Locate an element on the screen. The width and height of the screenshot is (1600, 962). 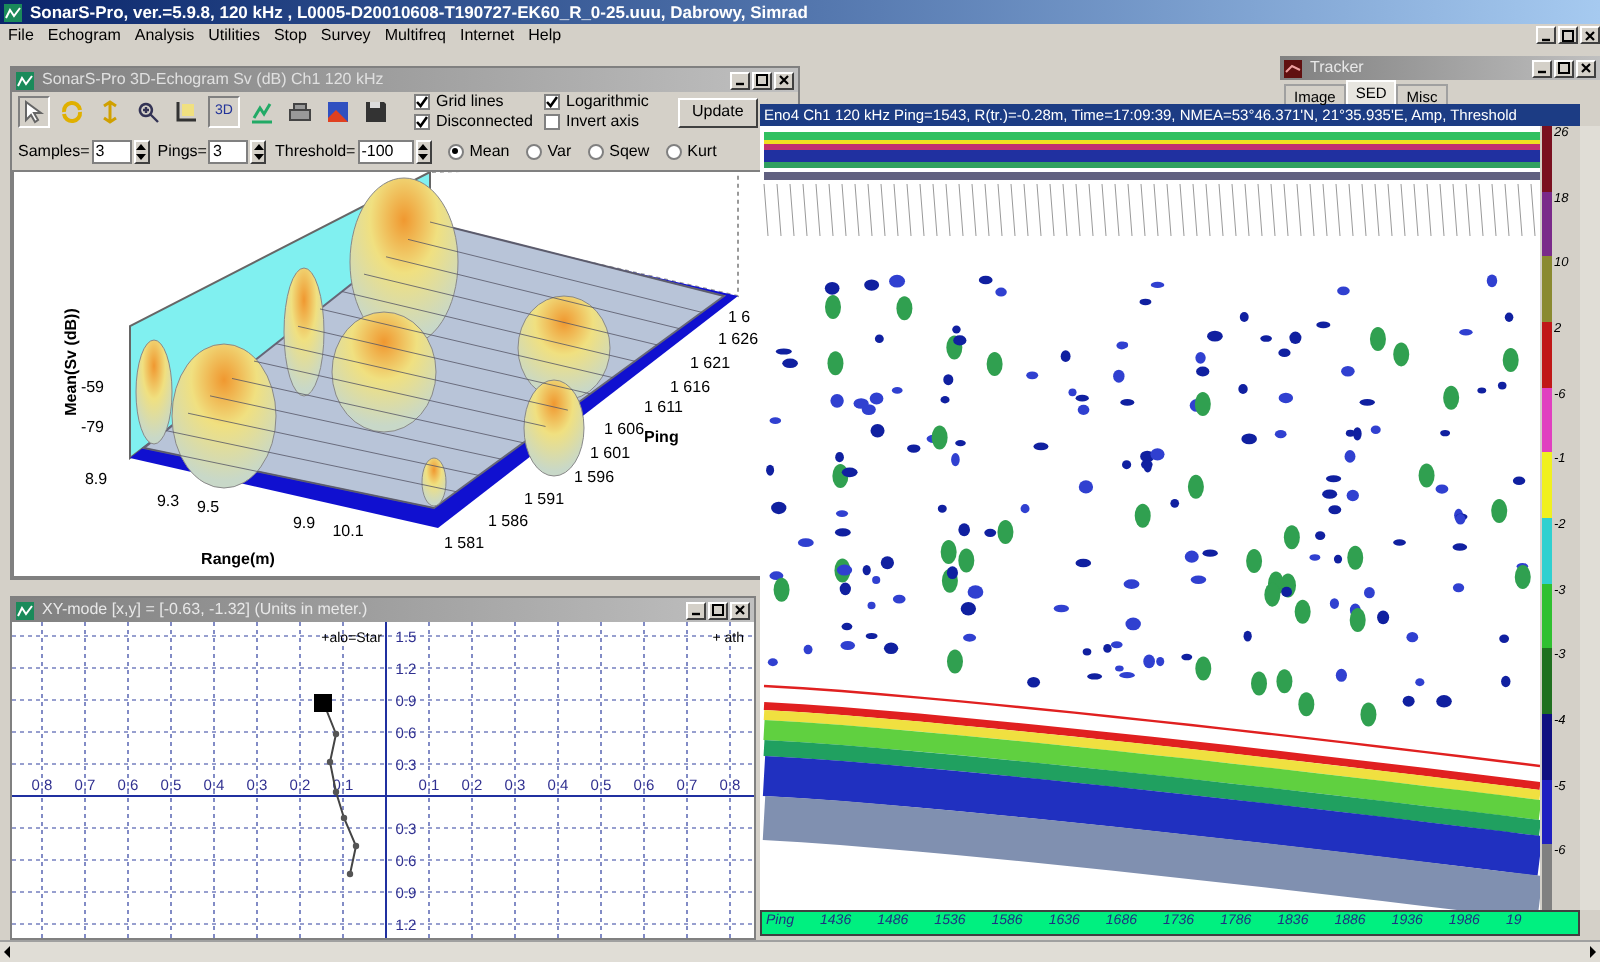
checkbox-label: Disconnected is located at coordinates (484, 122).